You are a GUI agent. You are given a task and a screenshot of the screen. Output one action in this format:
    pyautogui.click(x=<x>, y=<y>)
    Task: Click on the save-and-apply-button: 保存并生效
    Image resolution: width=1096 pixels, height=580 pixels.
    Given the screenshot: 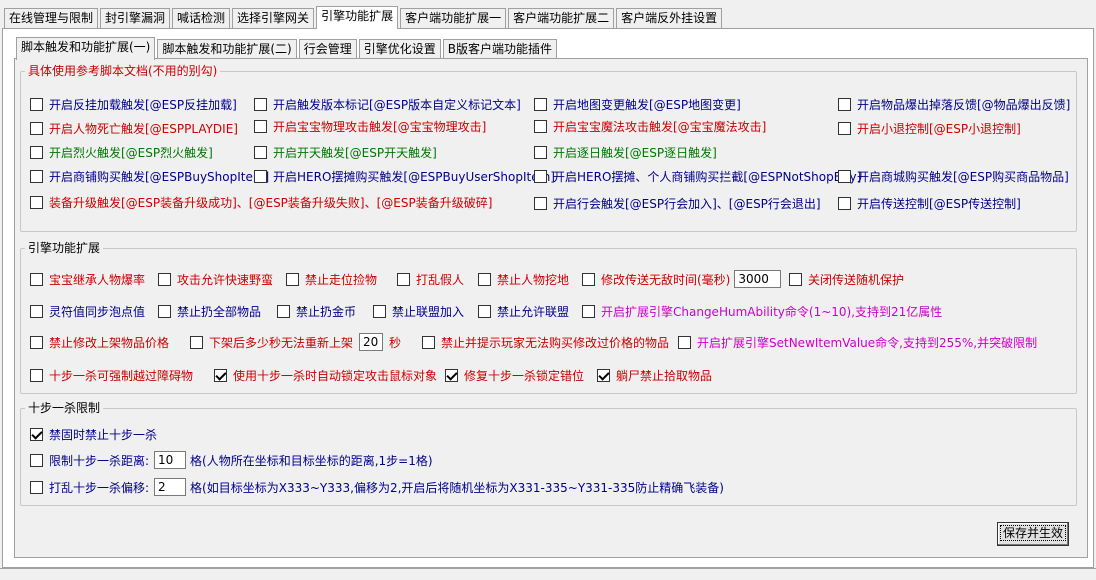 What is the action you would take?
    pyautogui.click(x=1033, y=534)
    